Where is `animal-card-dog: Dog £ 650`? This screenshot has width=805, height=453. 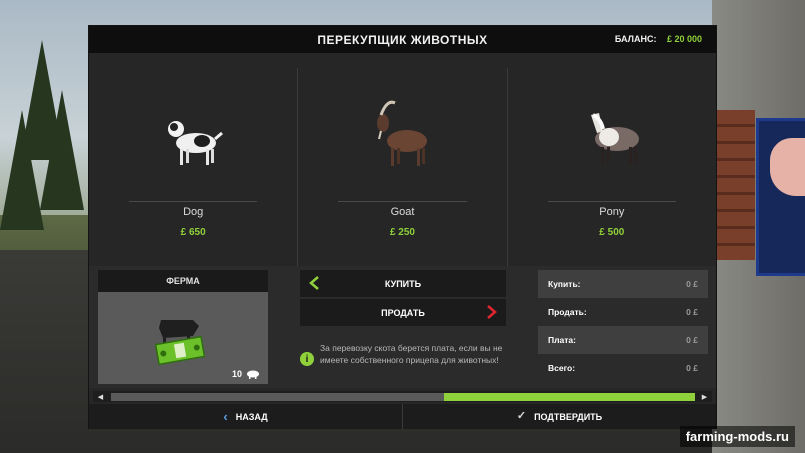
animal-card-dog: Dog £ 650 is located at coordinates (194, 173).